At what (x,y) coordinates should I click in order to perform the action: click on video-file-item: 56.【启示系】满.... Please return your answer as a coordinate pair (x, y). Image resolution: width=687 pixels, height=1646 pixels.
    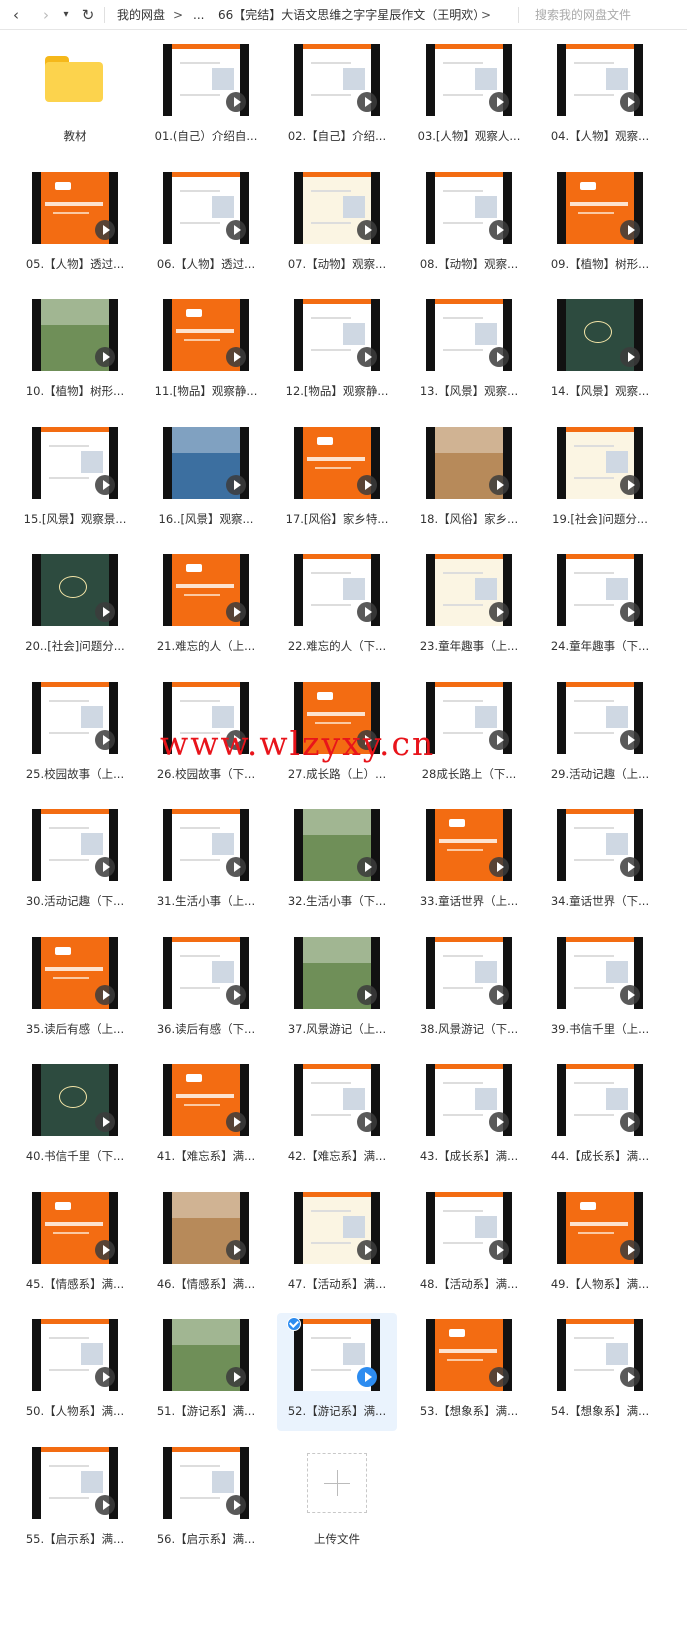
    Looking at the image, I should click on (206, 1500).